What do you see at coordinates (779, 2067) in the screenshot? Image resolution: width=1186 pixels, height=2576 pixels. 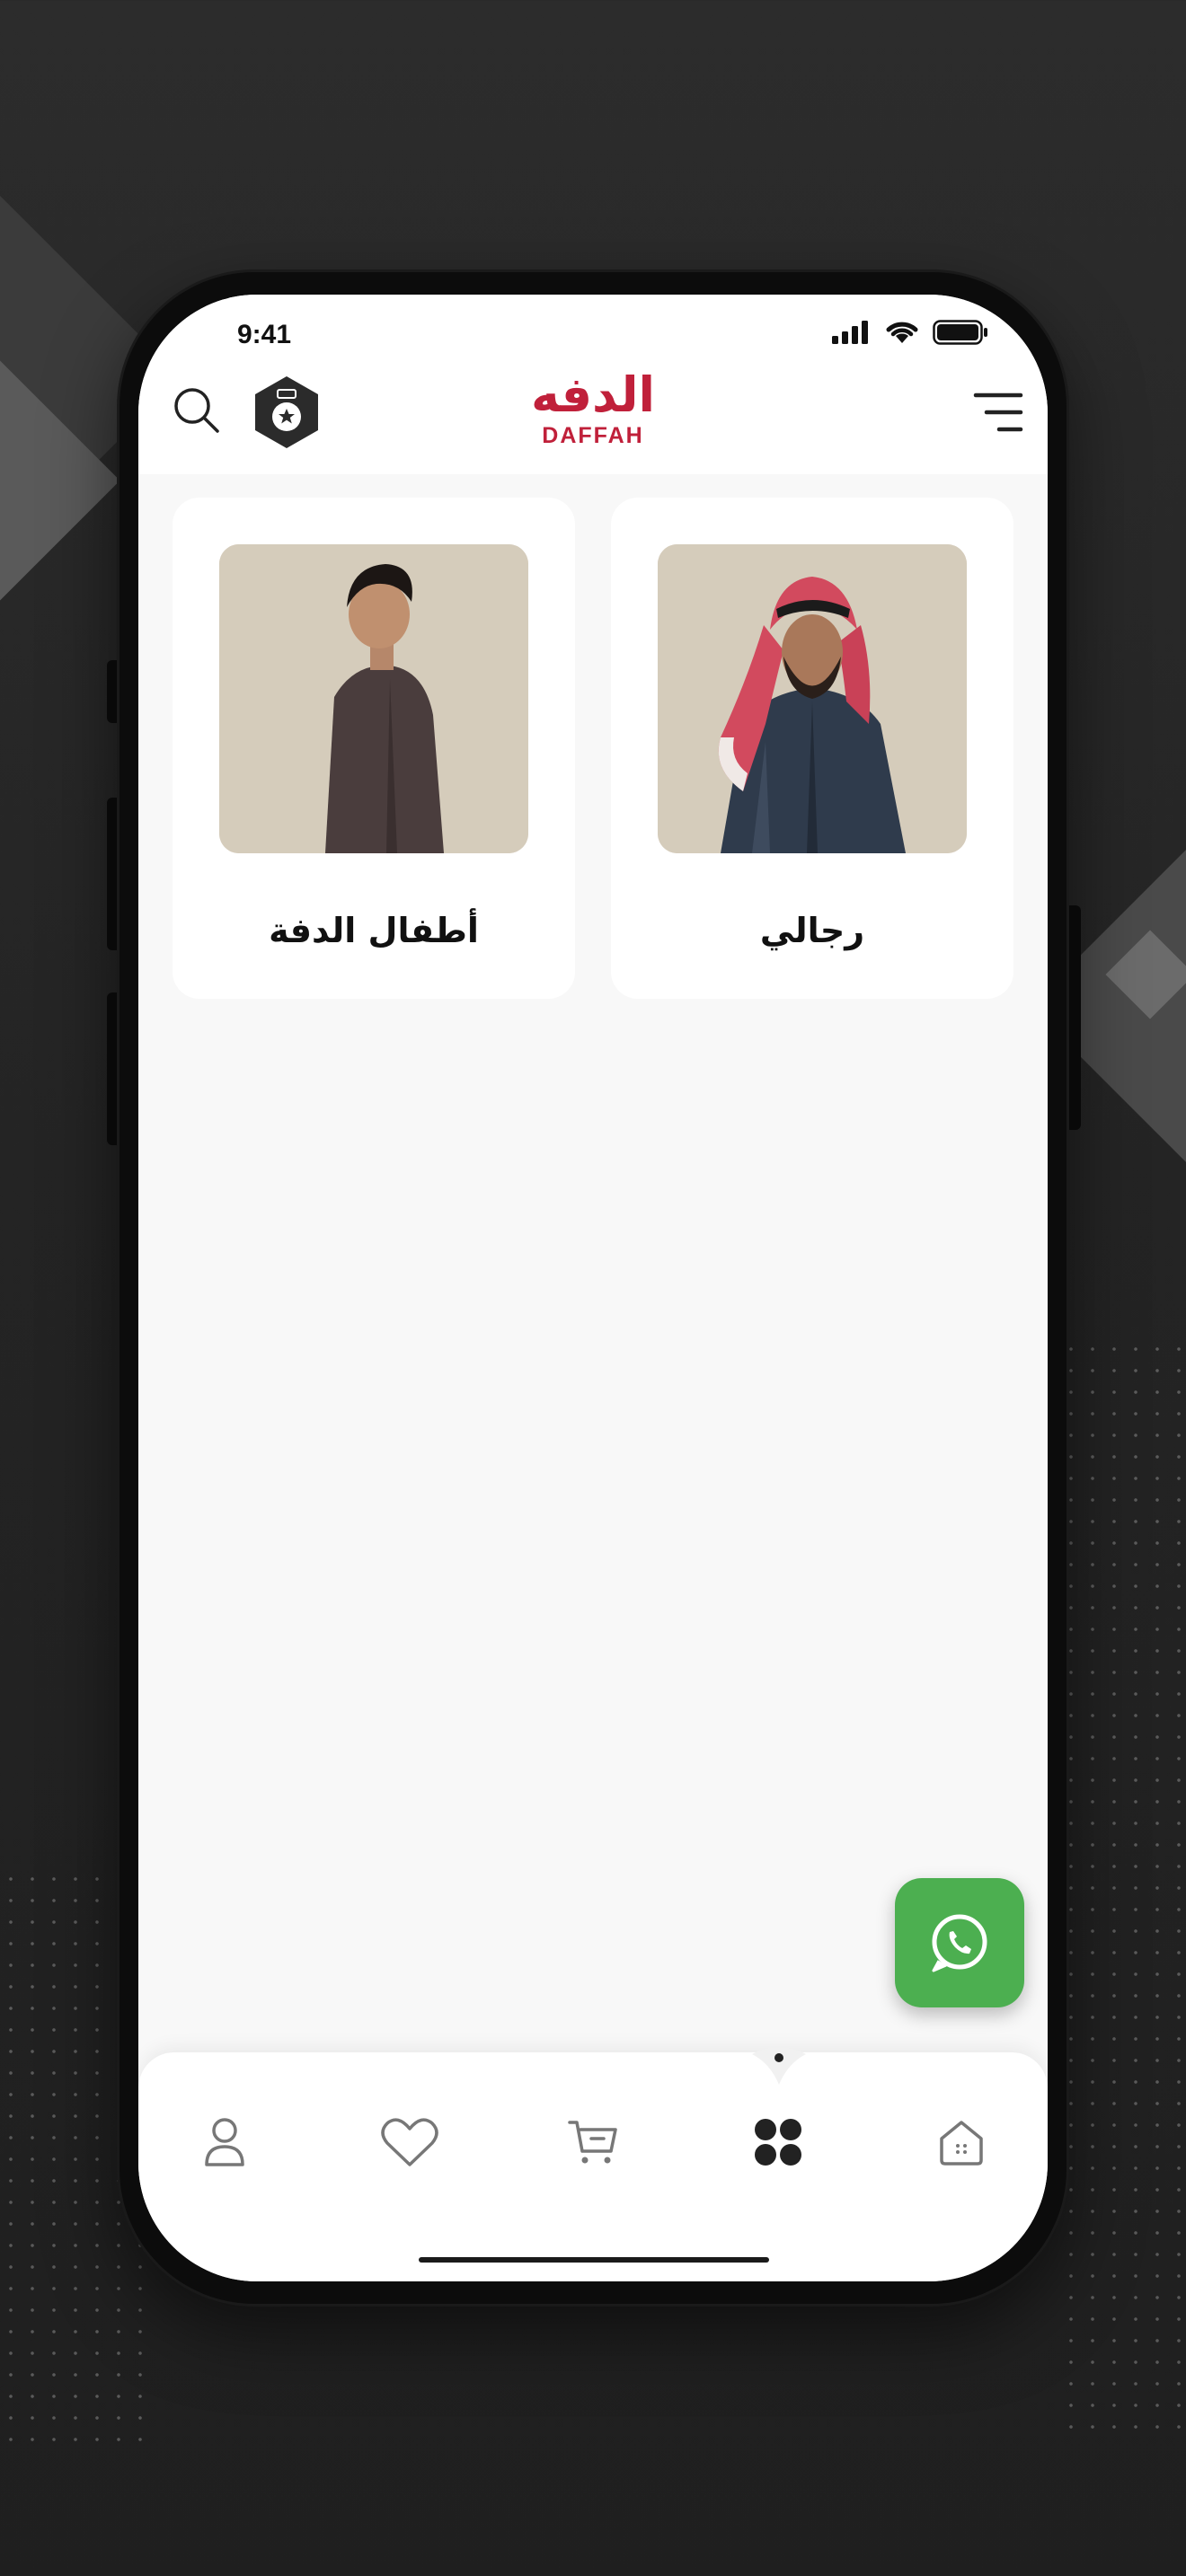 I see `active-tab-indicator` at bounding box center [779, 2067].